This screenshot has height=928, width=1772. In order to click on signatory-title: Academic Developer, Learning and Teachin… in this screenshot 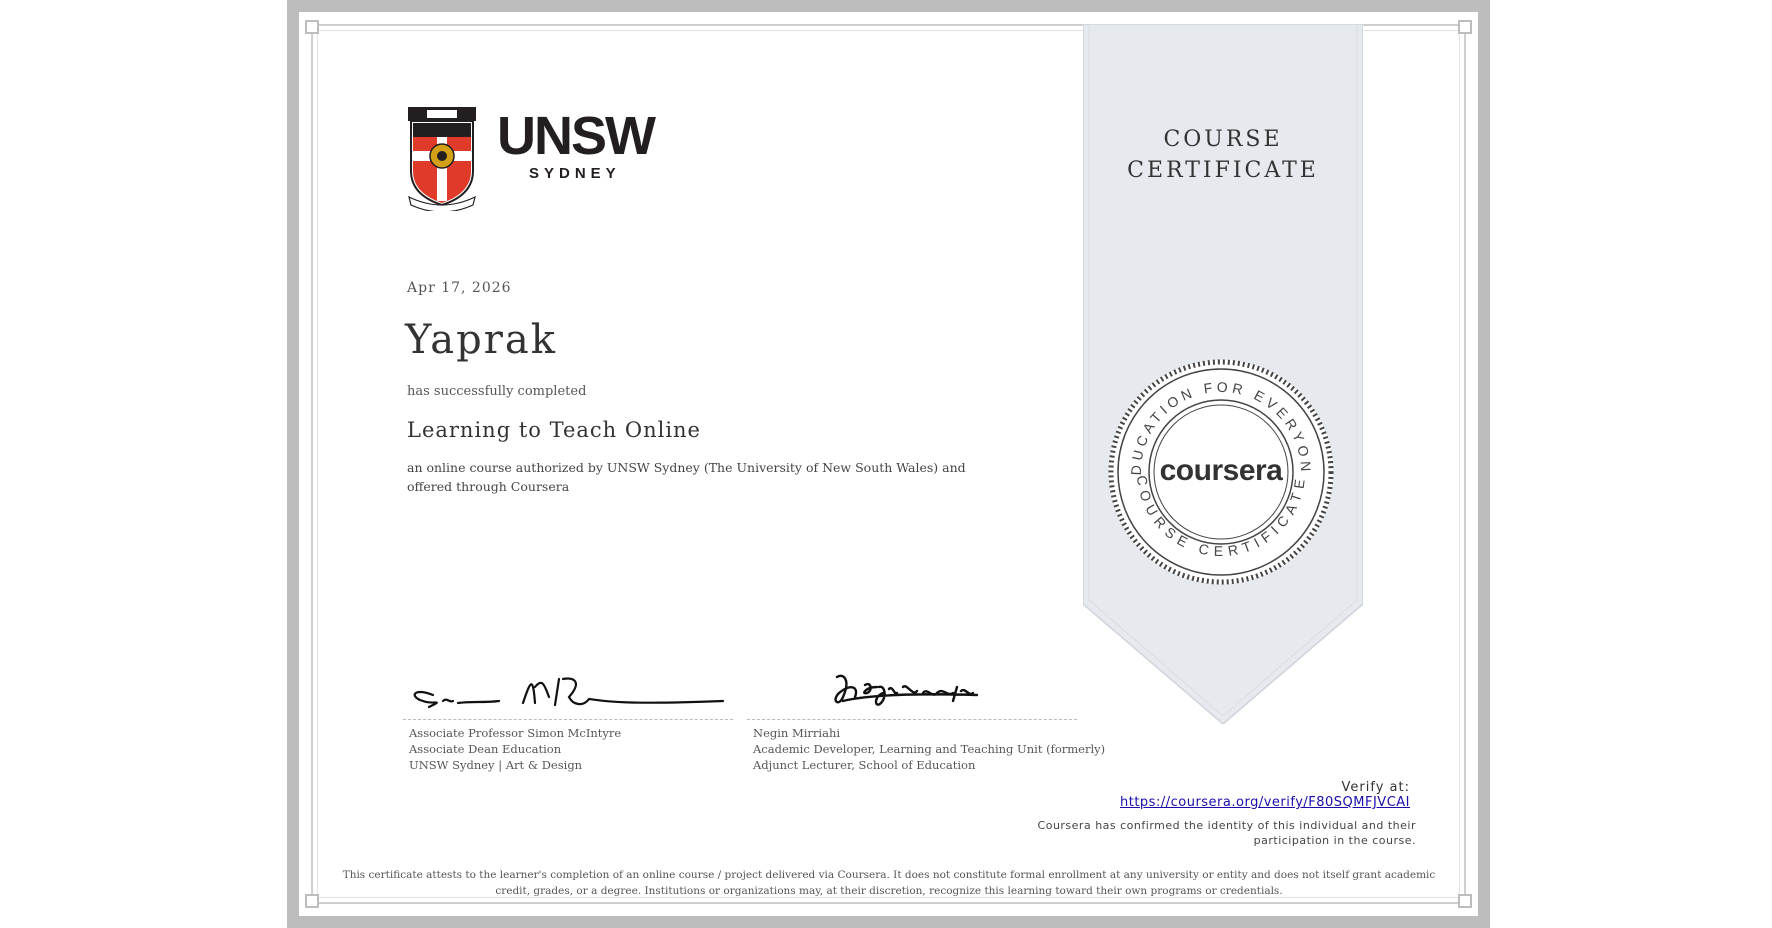, I will do `click(929, 749)`.